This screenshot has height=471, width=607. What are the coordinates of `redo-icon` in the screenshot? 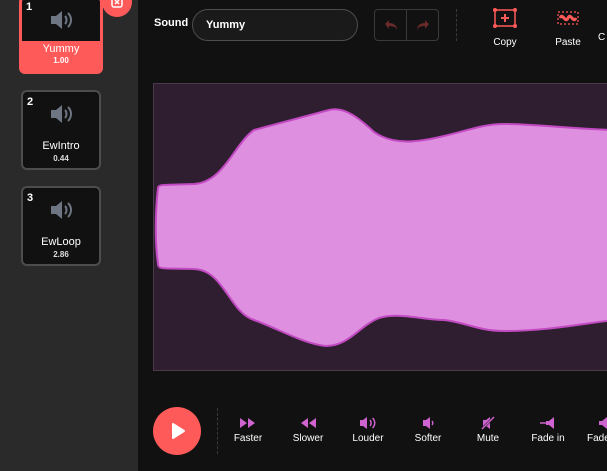 It's located at (422, 25).